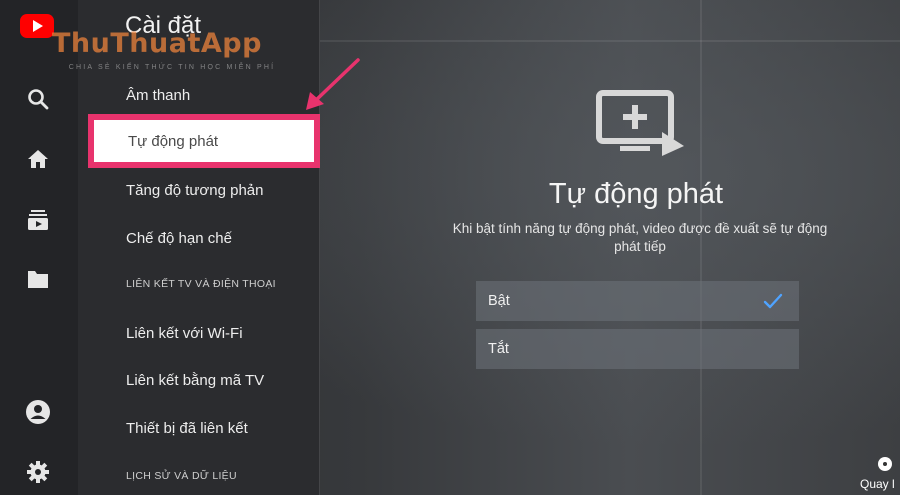 The width and height of the screenshot is (900, 495). What do you see at coordinates (184, 333) in the screenshot?
I see `menu-item-link-wifi: Liên kết với Wi-Fi` at bounding box center [184, 333].